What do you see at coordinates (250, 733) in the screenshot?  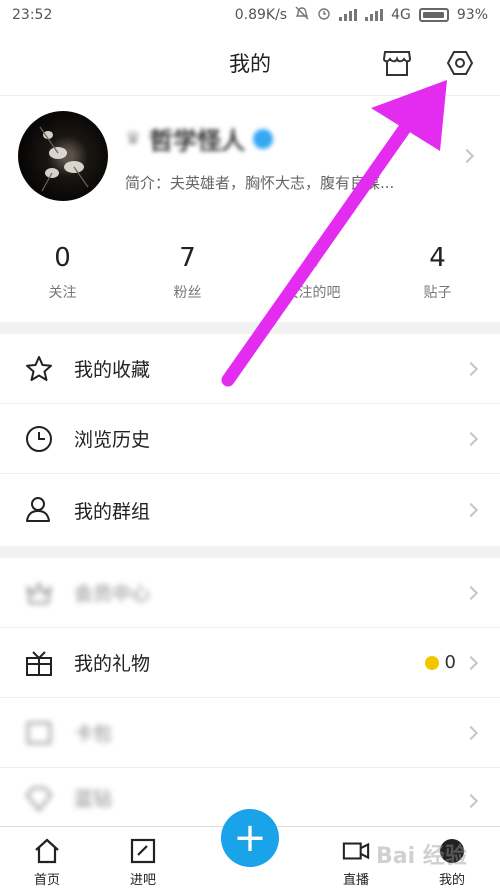 I see `menu-card-wallet: 卡包` at bounding box center [250, 733].